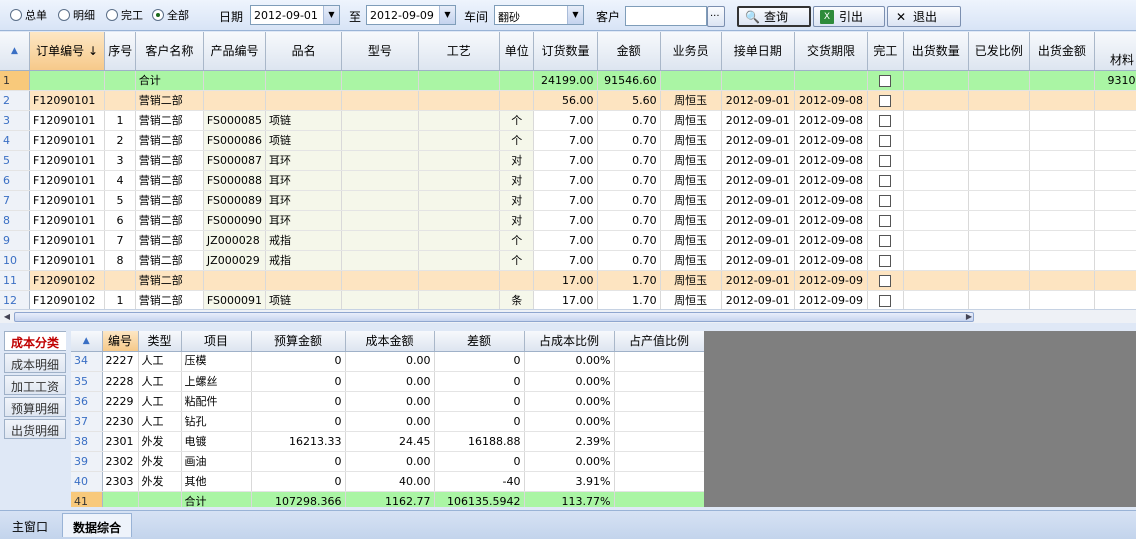  Describe the element at coordinates (120, 220) in the screenshot. I see `seq-cell: 6` at that location.